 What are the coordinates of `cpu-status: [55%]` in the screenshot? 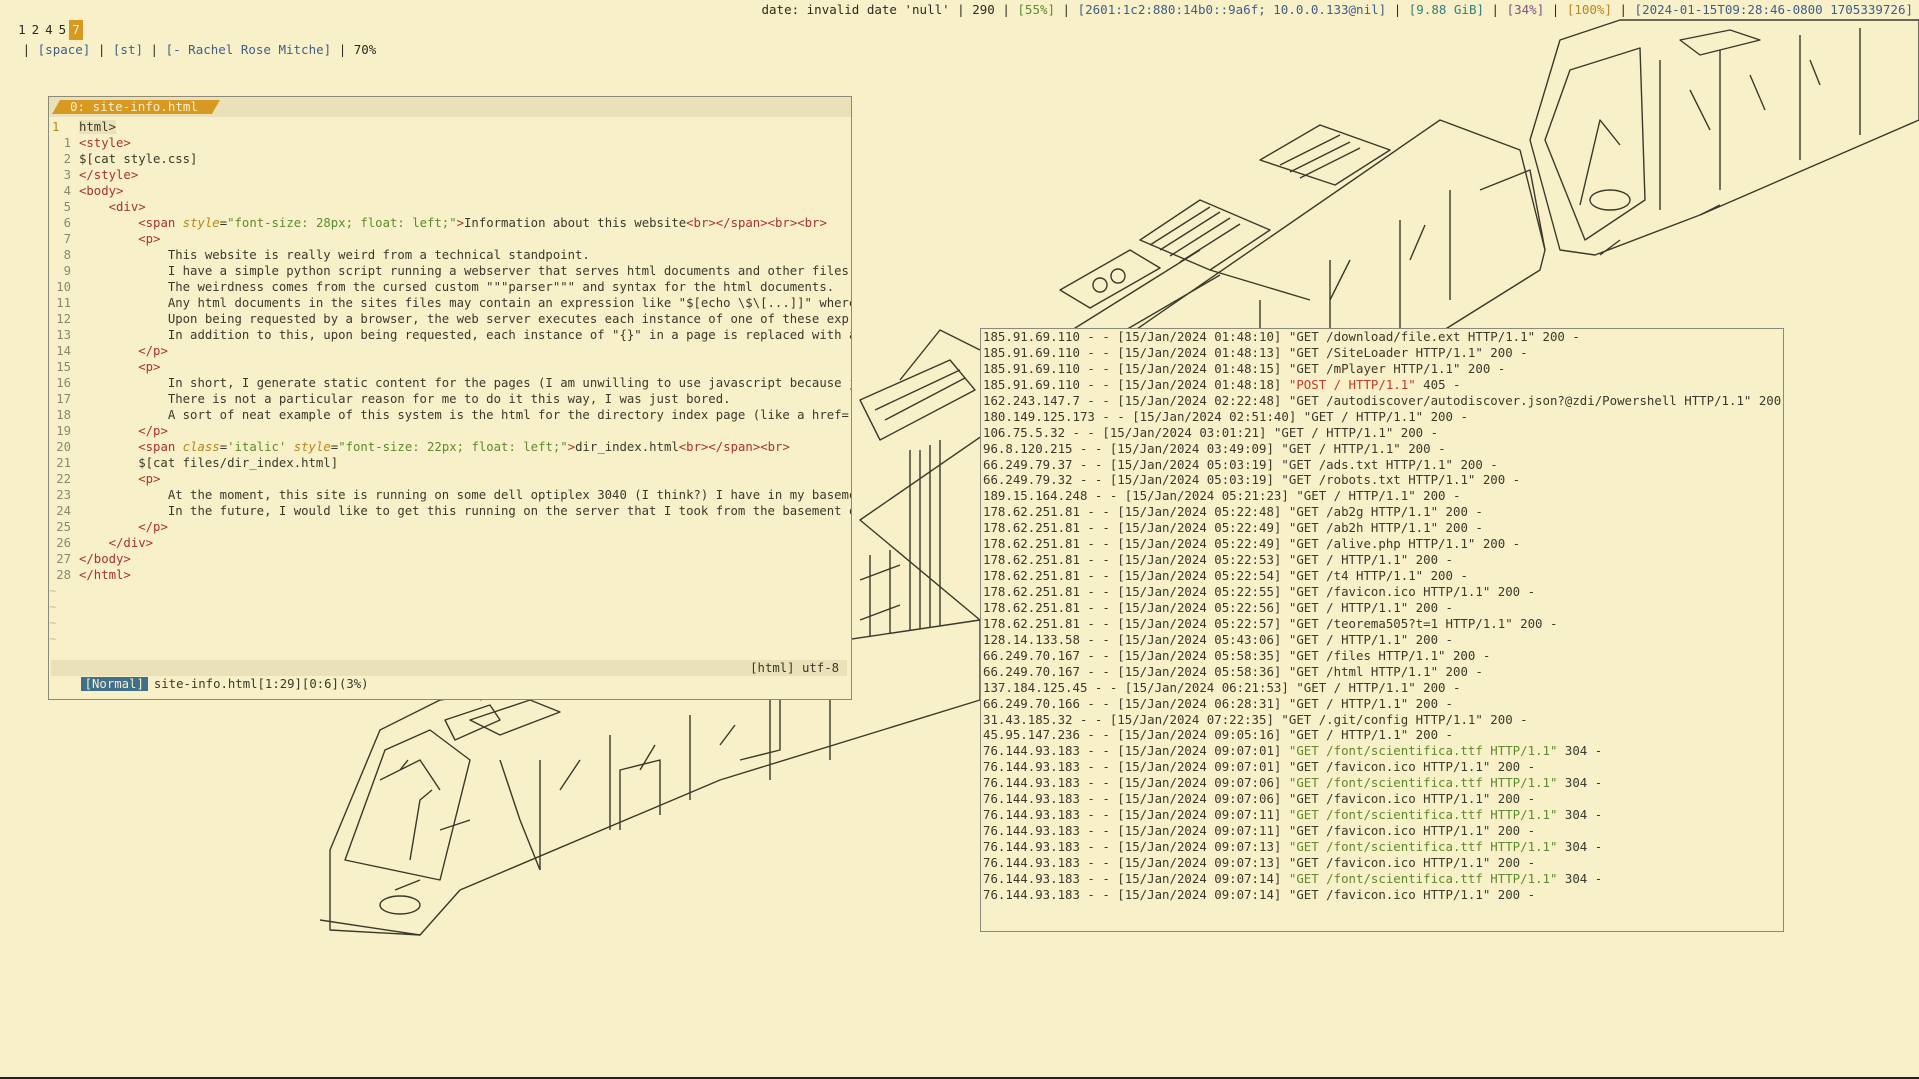 It's located at (1036, 9).